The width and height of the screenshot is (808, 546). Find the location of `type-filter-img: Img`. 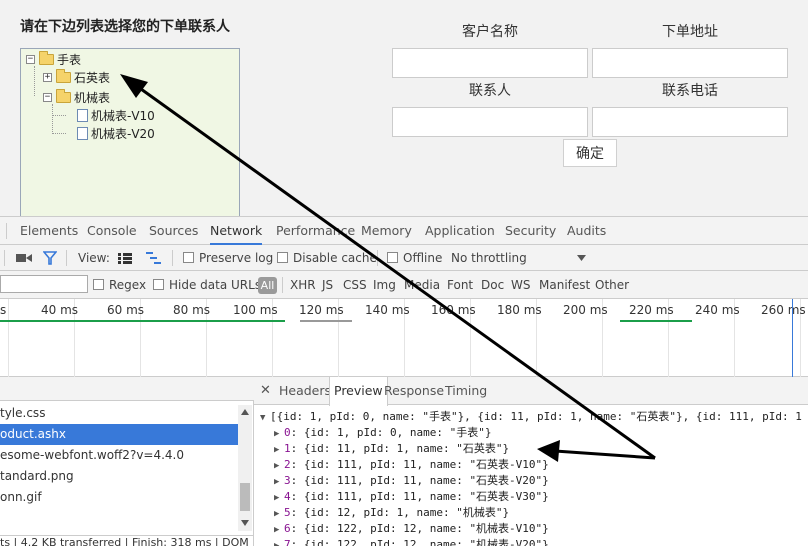

type-filter-img: Img is located at coordinates (384, 285).